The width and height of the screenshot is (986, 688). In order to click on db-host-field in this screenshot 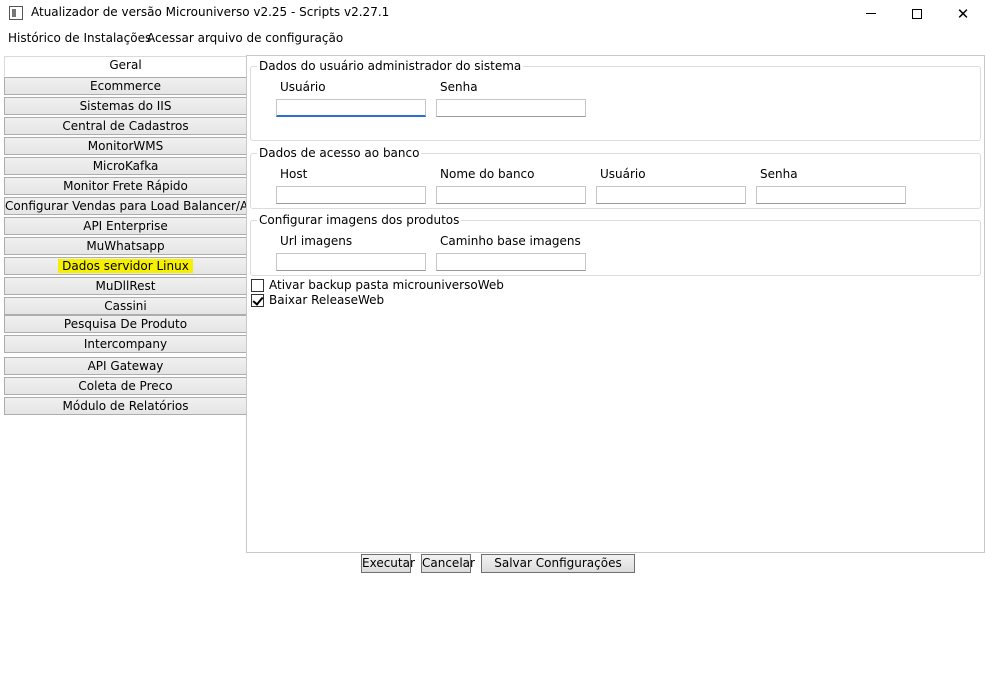, I will do `click(351, 195)`.